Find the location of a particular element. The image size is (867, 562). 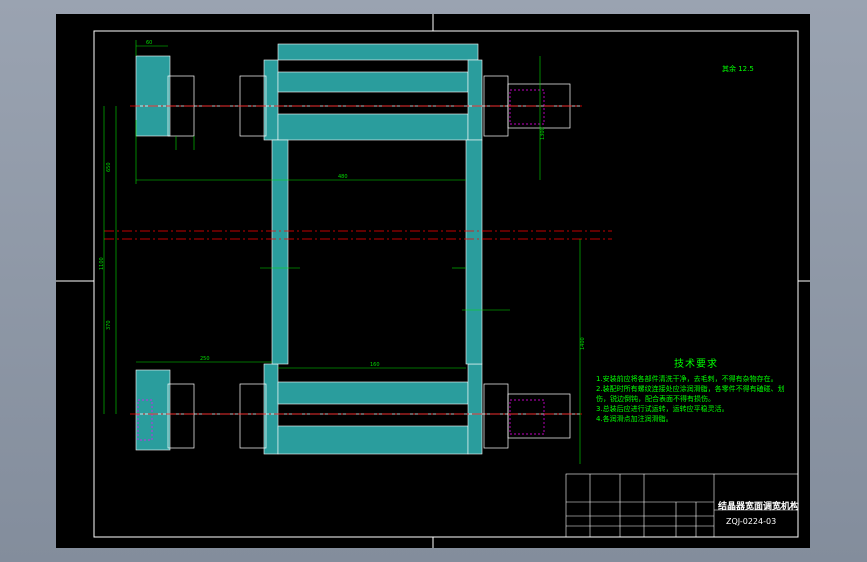

svg-text: 160 is located at coordinates (375, 365).